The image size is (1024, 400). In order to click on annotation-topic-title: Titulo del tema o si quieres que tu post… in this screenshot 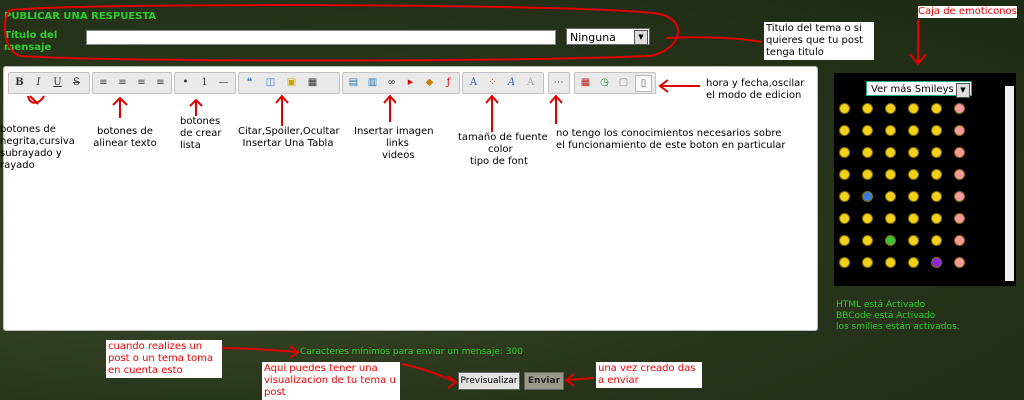, I will do `click(819, 41)`.